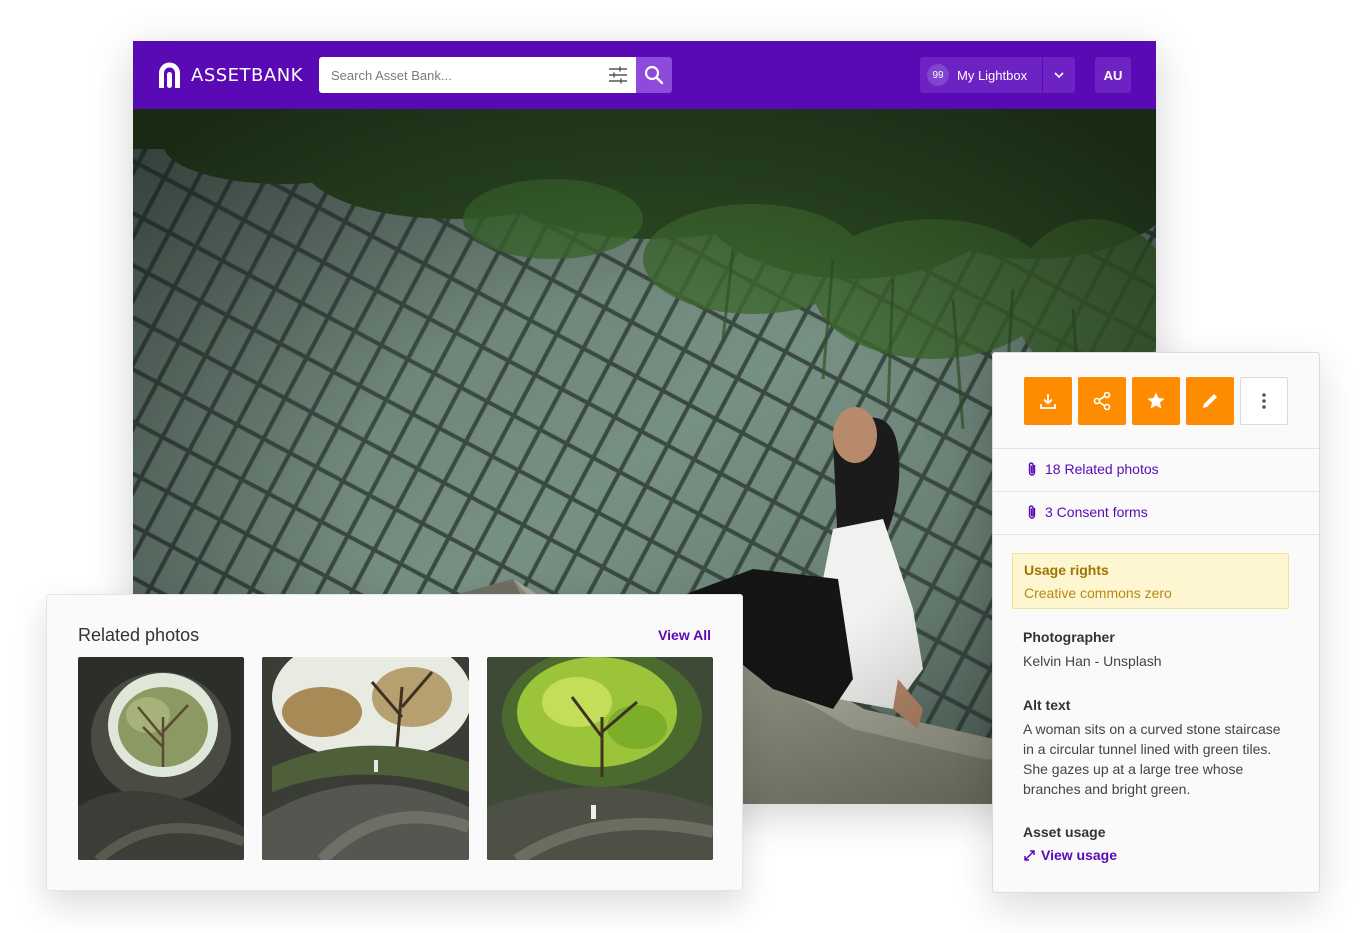  What do you see at coordinates (618, 75) in the screenshot?
I see `sliders-icon` at bounding box center [618, 75].